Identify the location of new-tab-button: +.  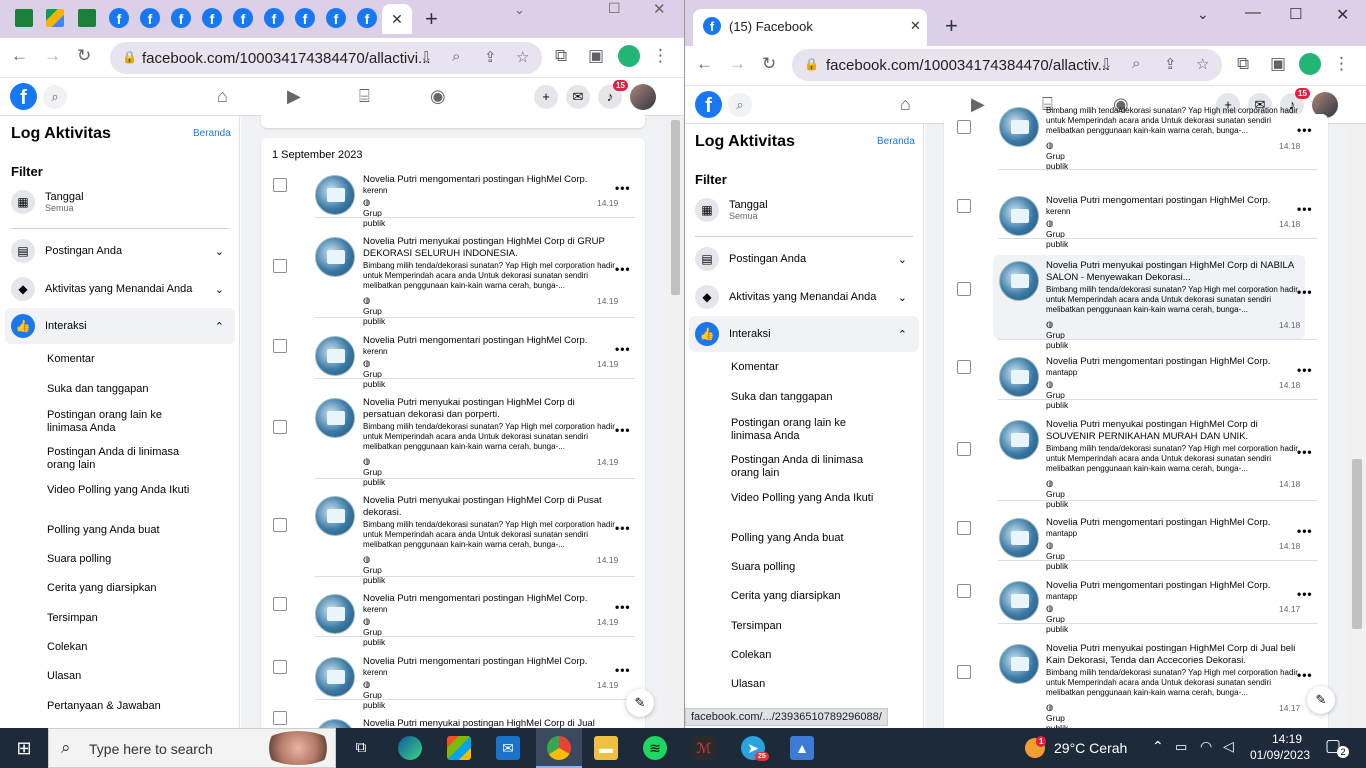
(951, 26).